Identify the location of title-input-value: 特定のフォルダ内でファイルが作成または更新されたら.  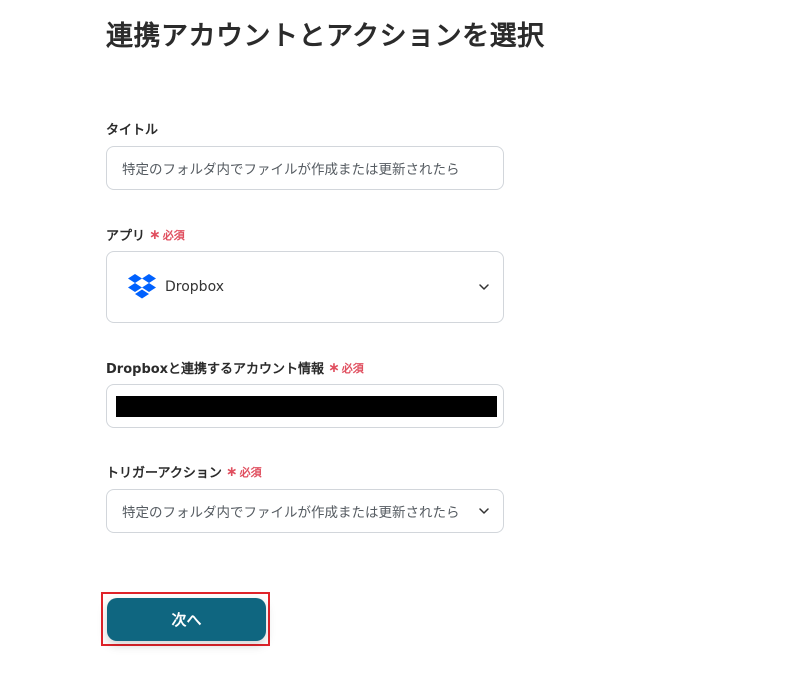
(291, 170).